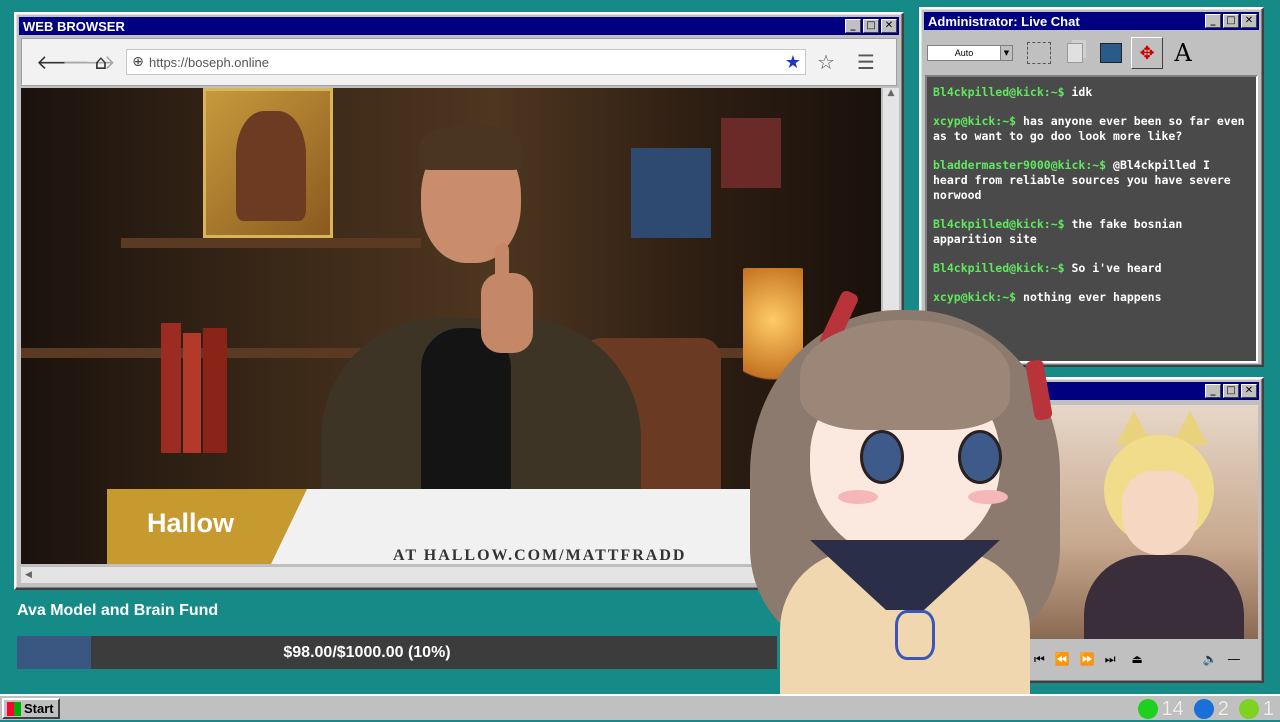 The image size is (1280, 722). I want to click on kick-icon, so click(1148, 709).